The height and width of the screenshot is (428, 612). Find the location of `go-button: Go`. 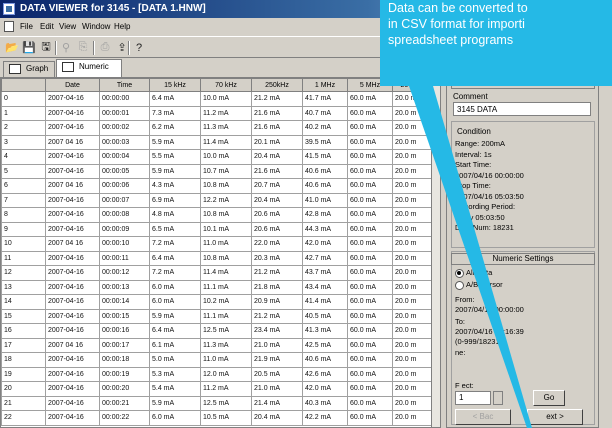

go-button: Go is located at coordinates (549, 398).